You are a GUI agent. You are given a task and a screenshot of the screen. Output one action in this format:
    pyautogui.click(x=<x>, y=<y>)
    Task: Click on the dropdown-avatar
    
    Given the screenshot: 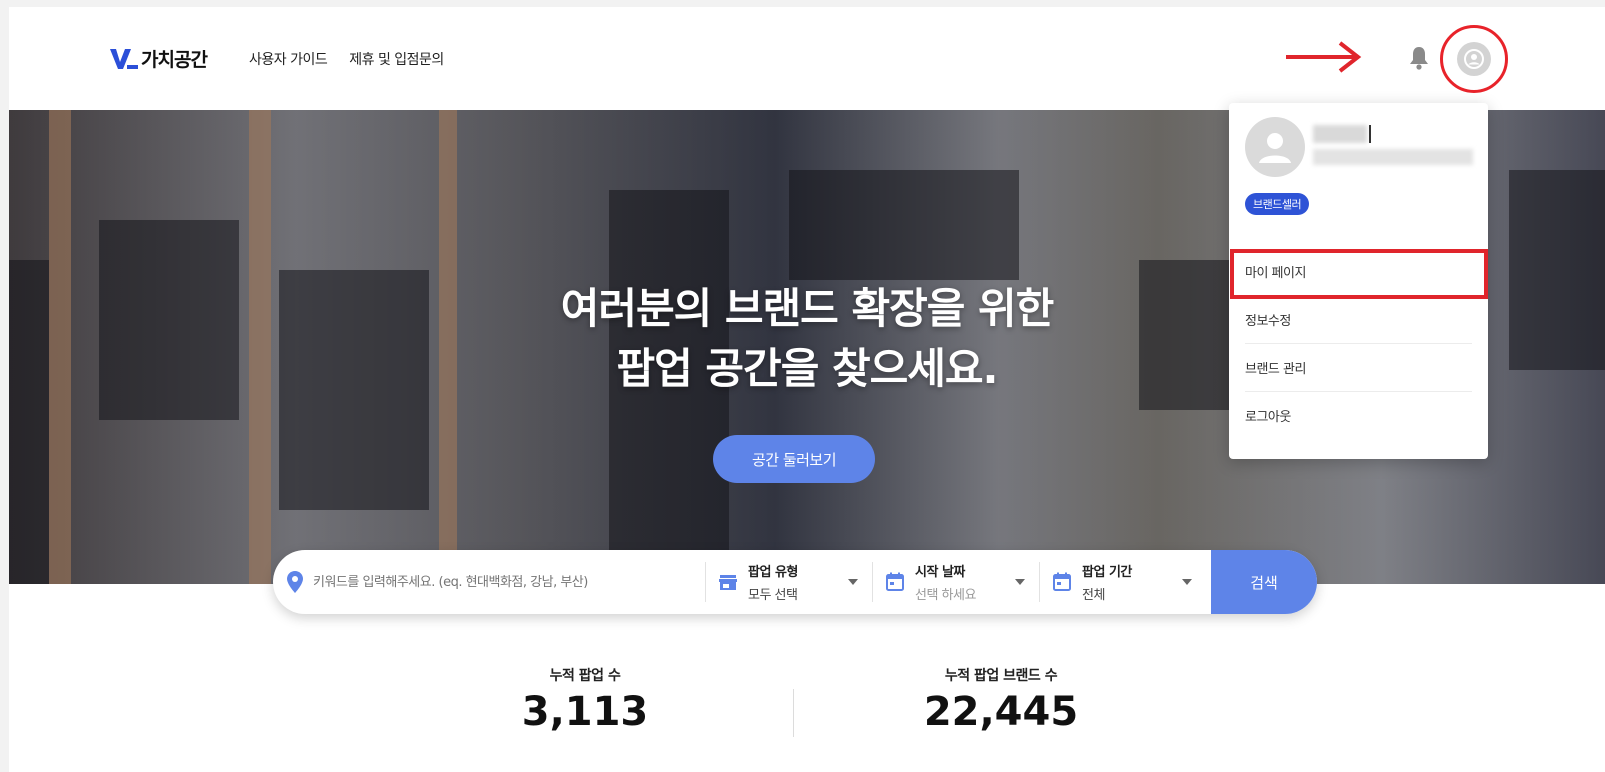 What is the action you would take?
    pyautogui.click(x=1275, y=147)
    